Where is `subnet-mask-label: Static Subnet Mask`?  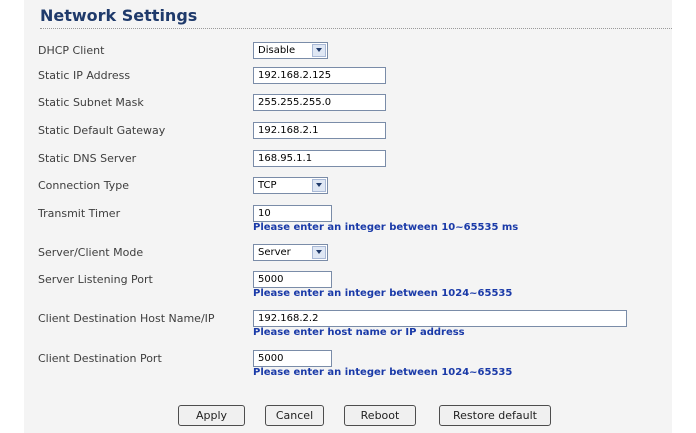
subnet-mask-label: Static Subnet Mask is located at coordinates (91, 102).